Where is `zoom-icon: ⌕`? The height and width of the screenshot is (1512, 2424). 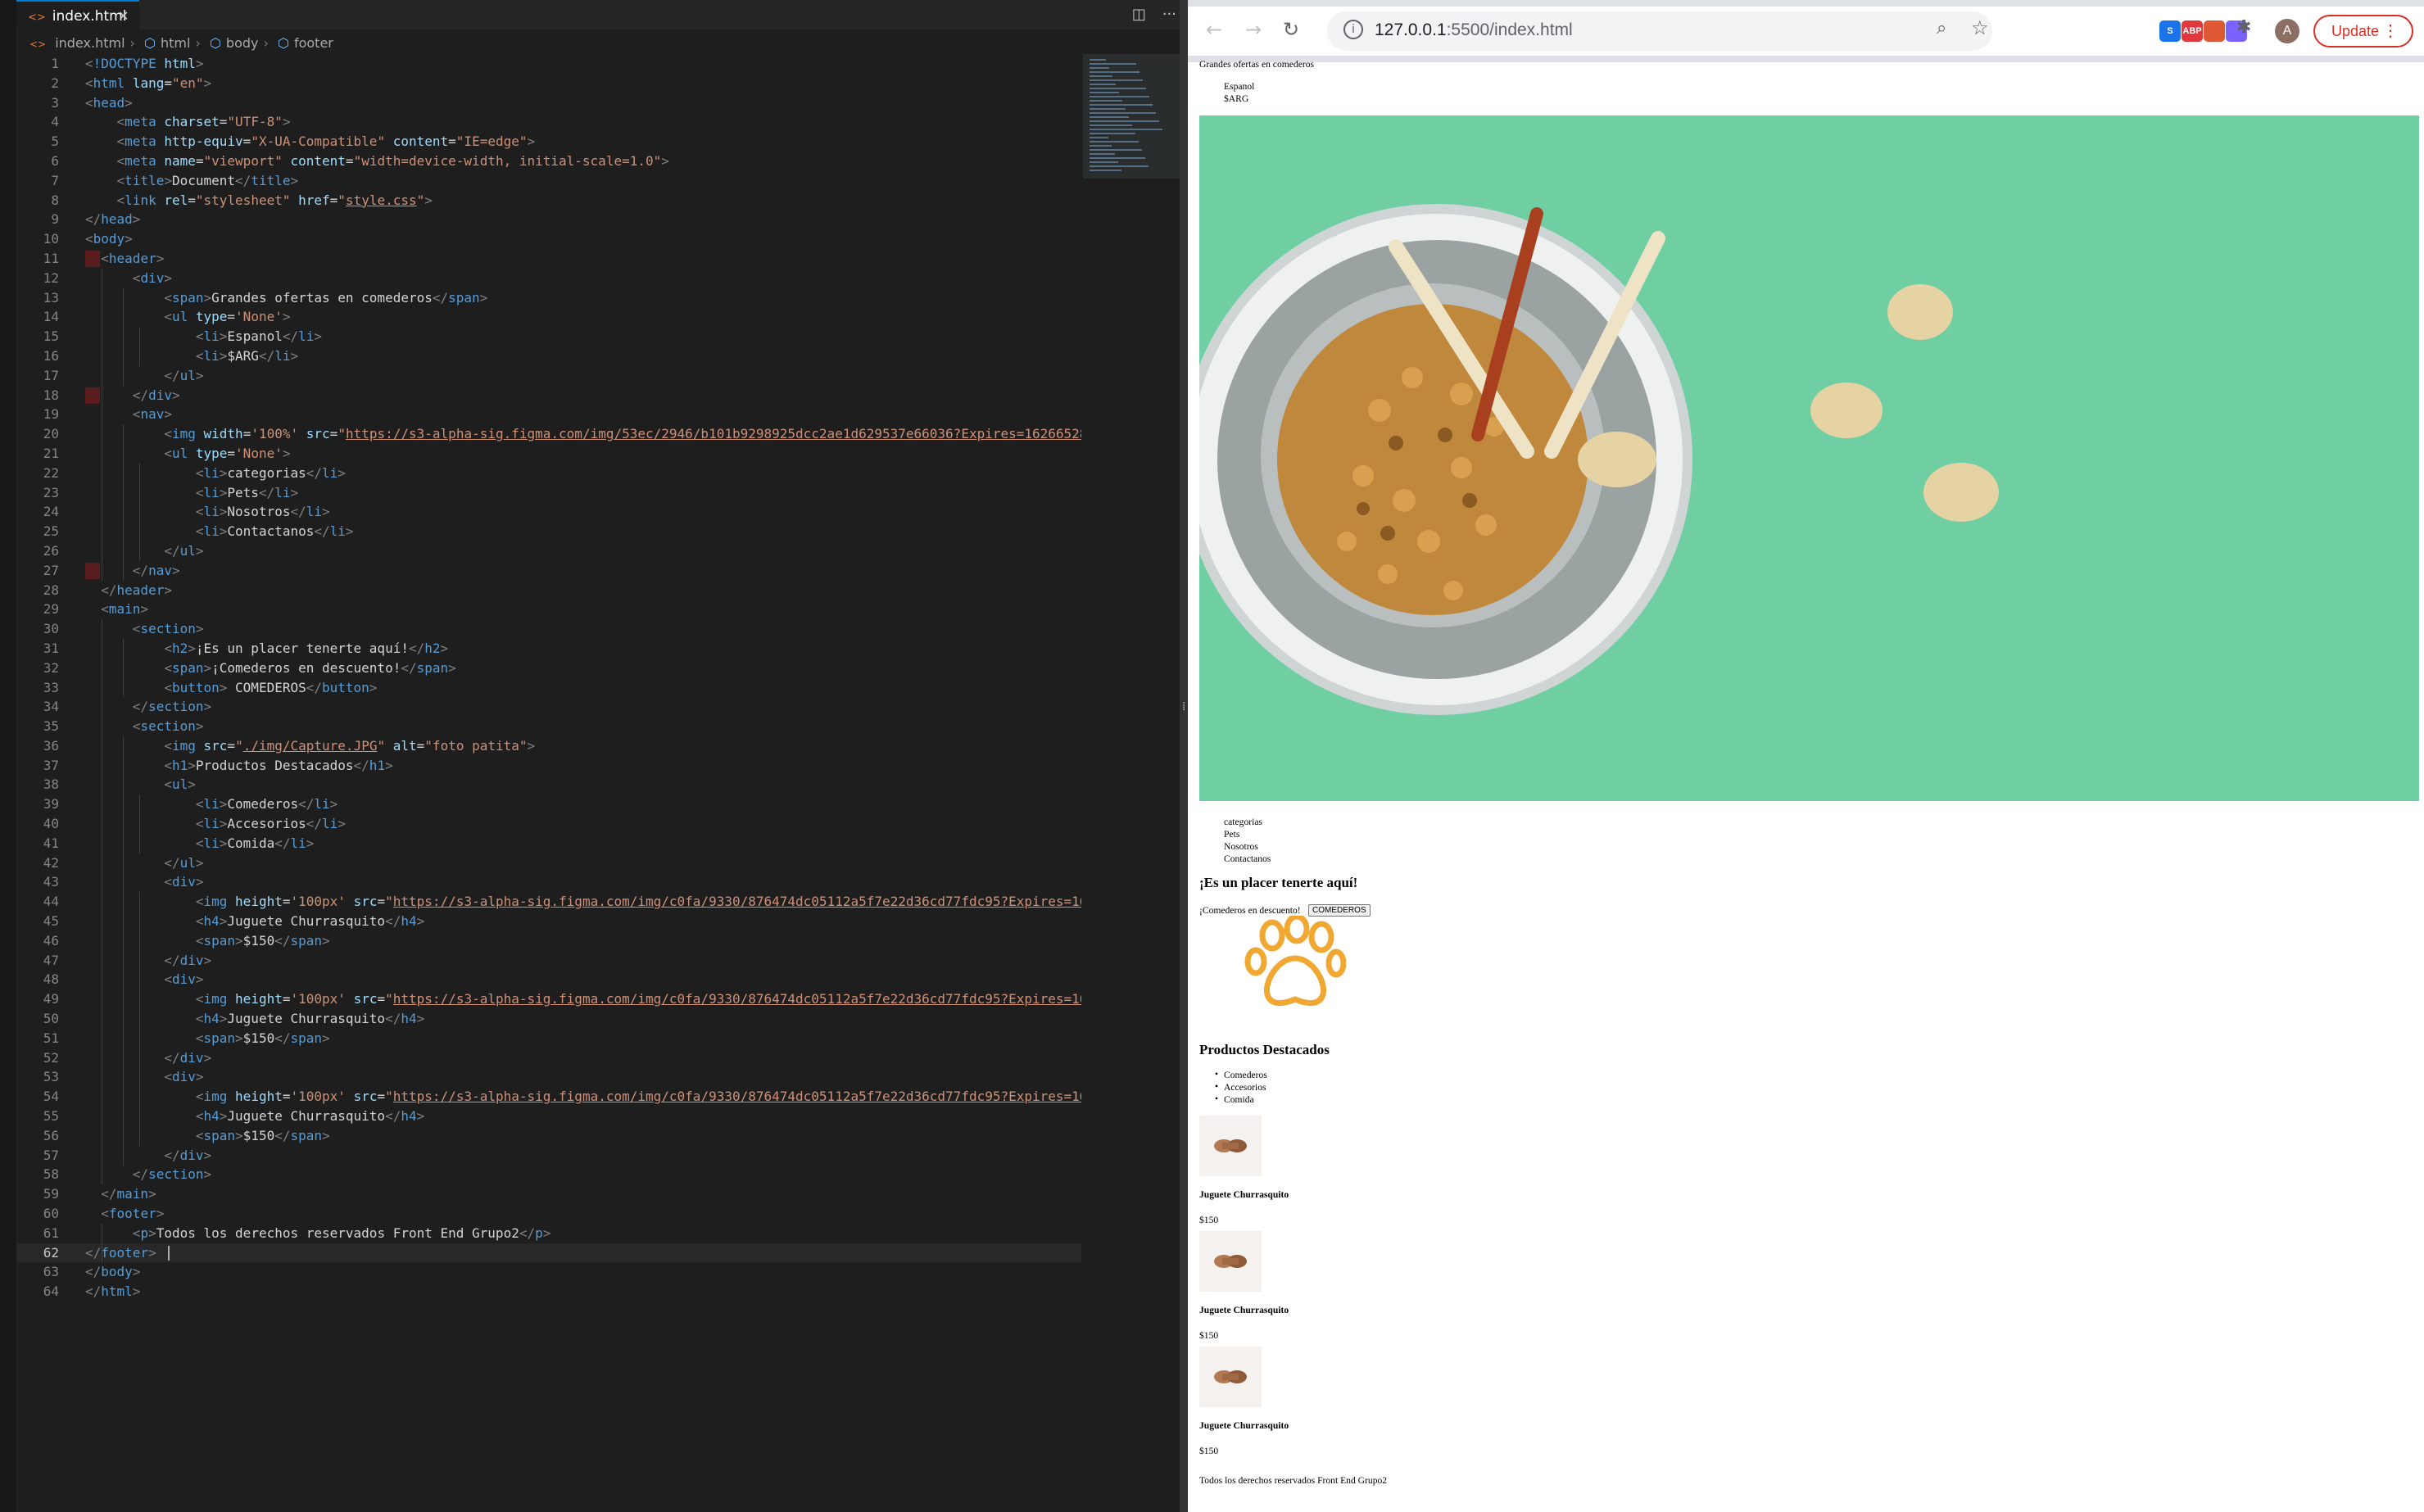 zoom-icon: ⌕ is located at coordinates (1941, 28).